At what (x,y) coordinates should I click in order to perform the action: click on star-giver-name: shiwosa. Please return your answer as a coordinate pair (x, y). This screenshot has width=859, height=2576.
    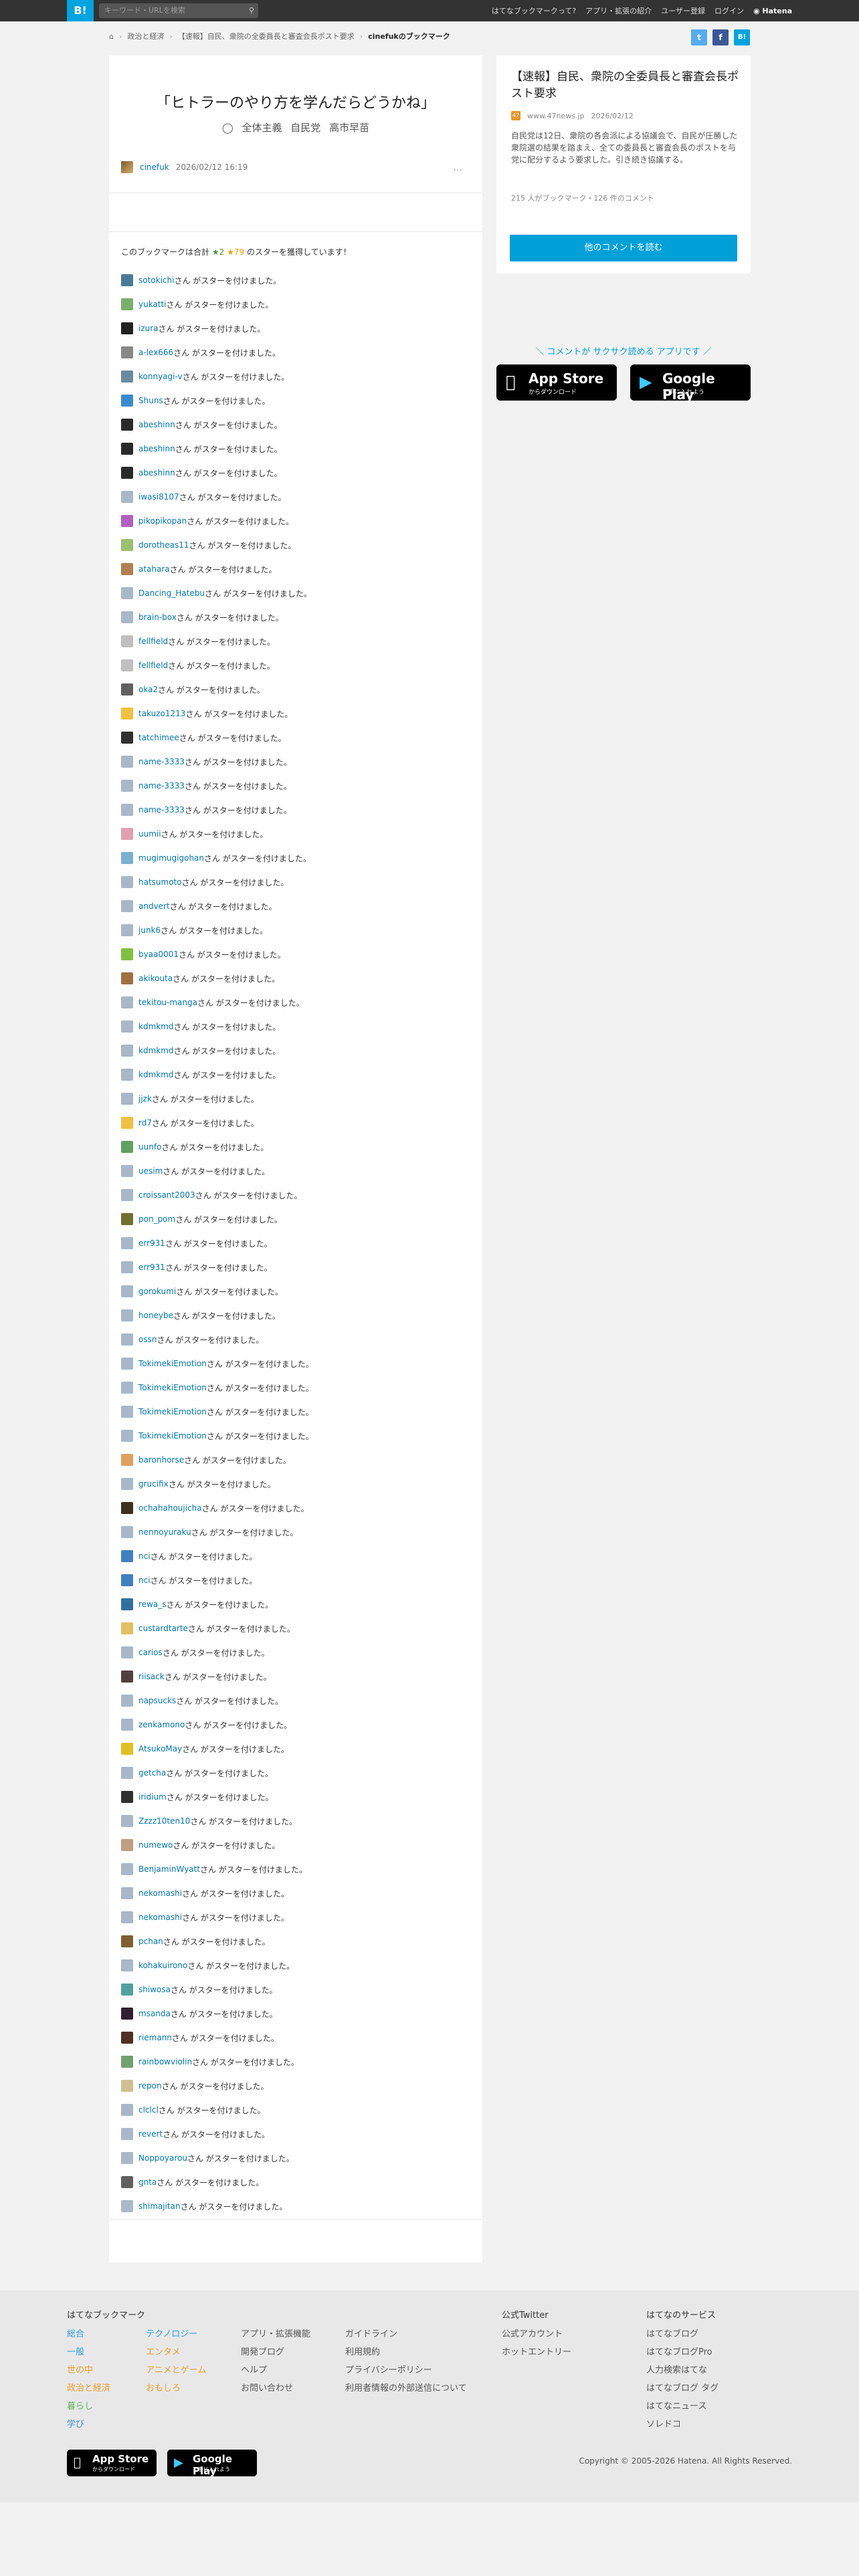
    Looking at the image, I should click on (154, 1990).